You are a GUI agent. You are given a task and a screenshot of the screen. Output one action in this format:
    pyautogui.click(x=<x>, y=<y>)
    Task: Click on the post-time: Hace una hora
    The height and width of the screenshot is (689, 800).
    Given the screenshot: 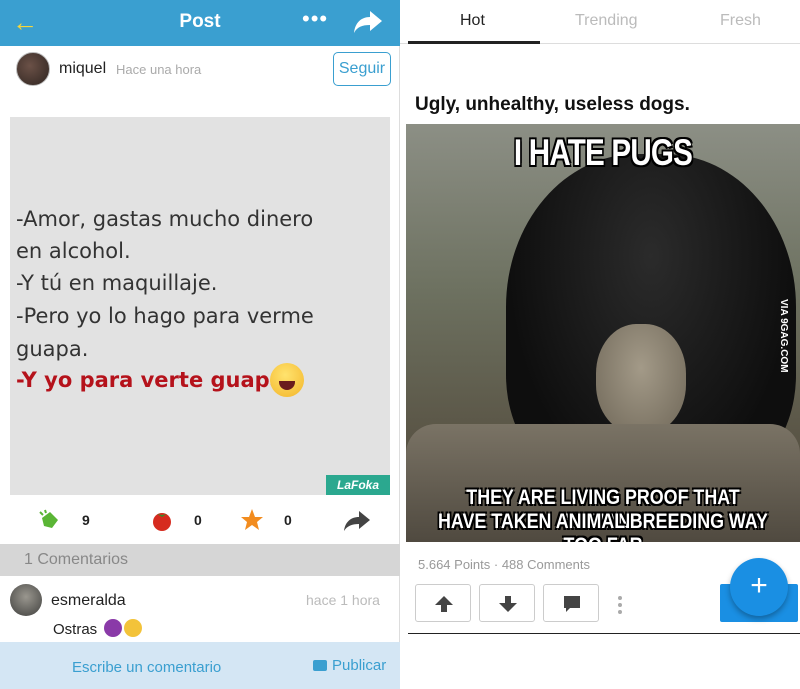 What is the action you would take?
    pyautogui.click(x=159, y=69)
    